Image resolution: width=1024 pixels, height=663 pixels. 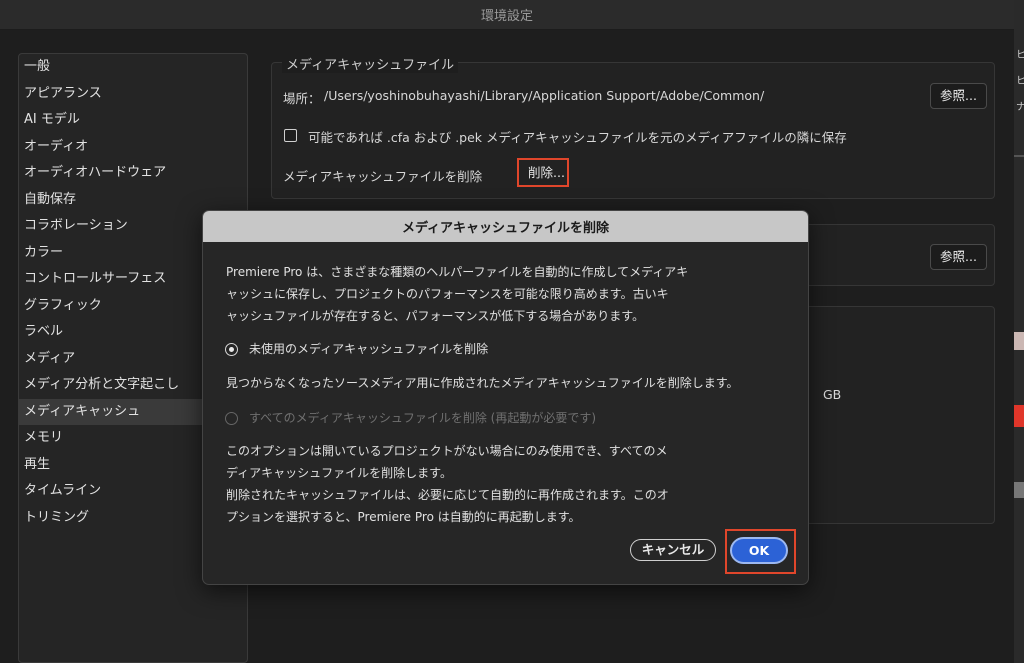 I want to click on intro-line: ャッシュに保存し、プロジェクトのパフォーマンスを可能な限り高めます。古いキ, so click(x=447, y=294).